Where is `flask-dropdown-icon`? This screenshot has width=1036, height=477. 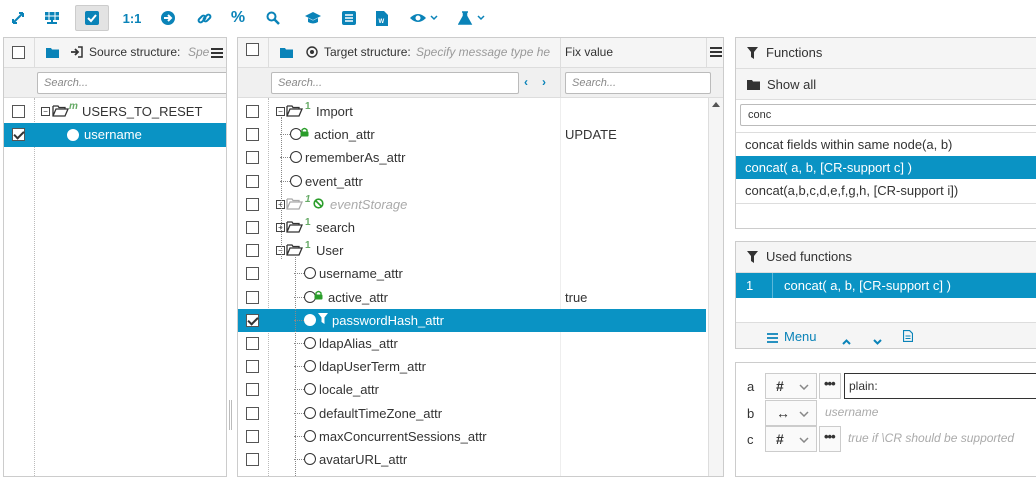 flask-dropdown-icon is located at coordinates (473, 18).